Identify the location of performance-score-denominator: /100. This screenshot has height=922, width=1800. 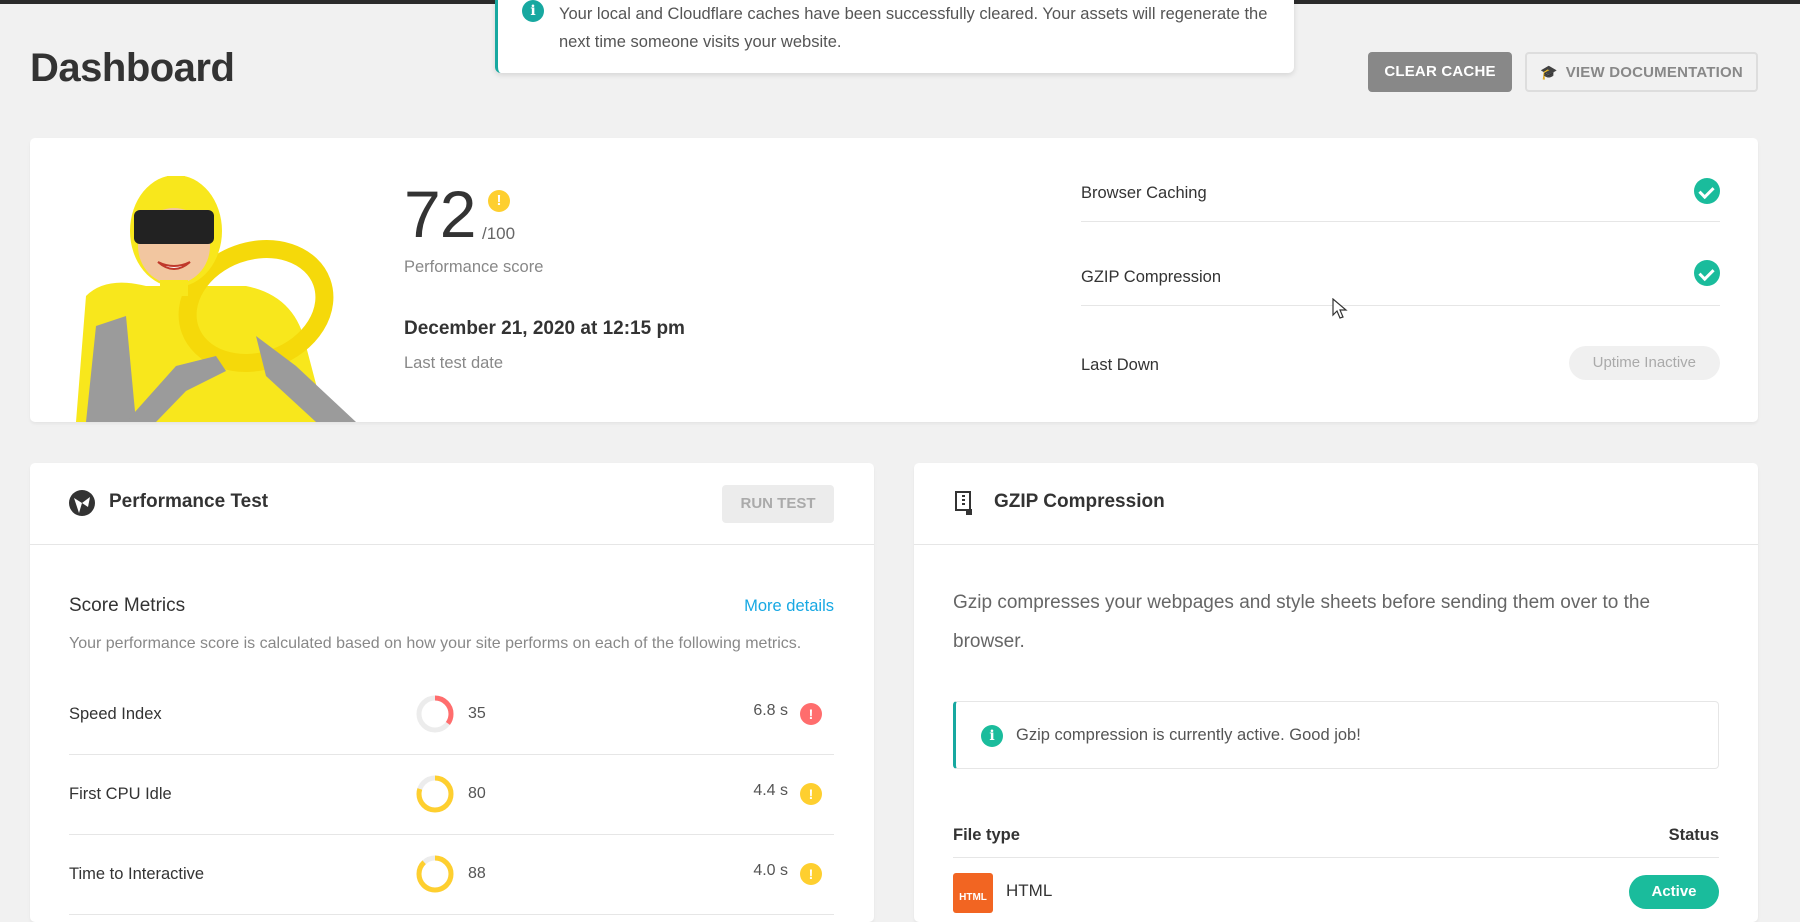
(499, 233).